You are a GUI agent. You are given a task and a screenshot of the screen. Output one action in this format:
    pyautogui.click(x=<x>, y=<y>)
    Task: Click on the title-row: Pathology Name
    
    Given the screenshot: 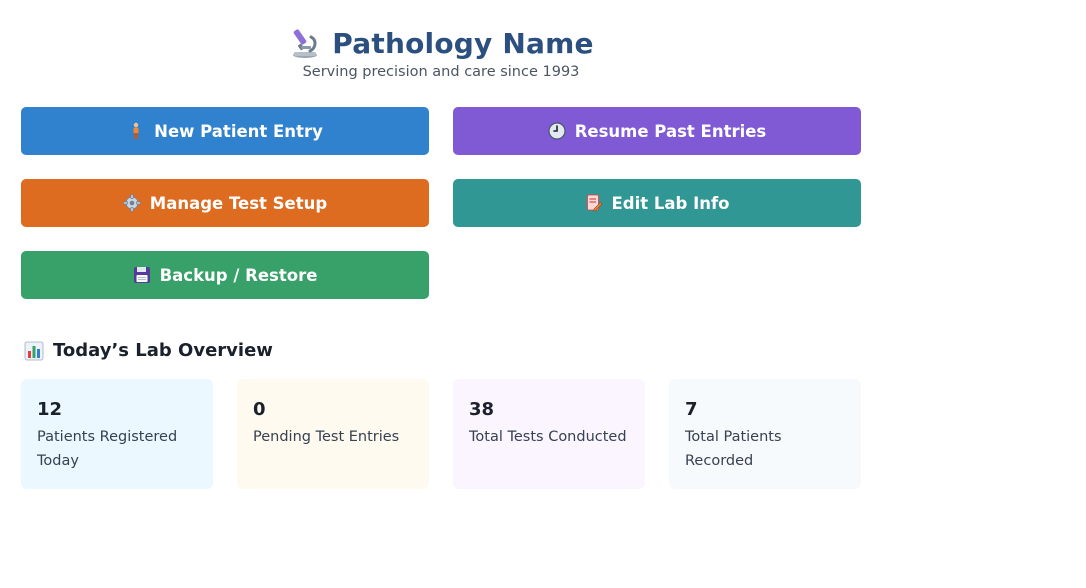 What is the action you would take?
    pyautogui.click(x=441, y=43)
    